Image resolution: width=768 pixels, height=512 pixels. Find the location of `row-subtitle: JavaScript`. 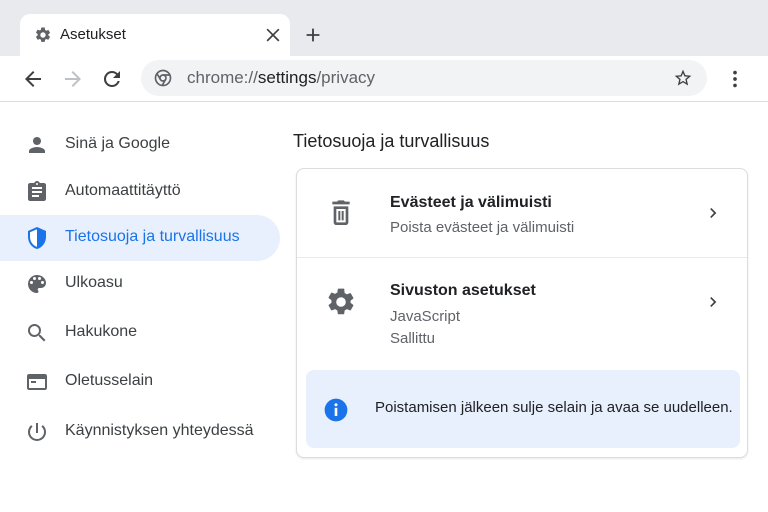

row-subtitle: JavaScript is located at coordinates (425, 316).